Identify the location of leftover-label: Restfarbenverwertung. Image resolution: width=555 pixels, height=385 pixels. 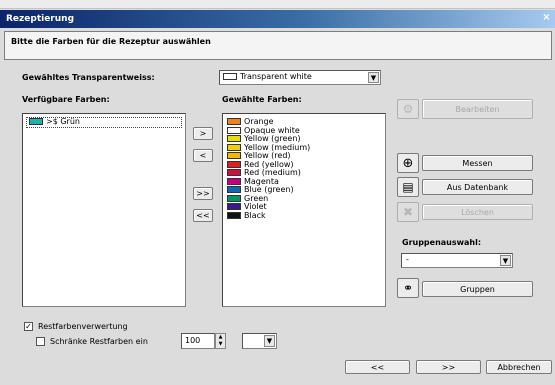
(83, 326).